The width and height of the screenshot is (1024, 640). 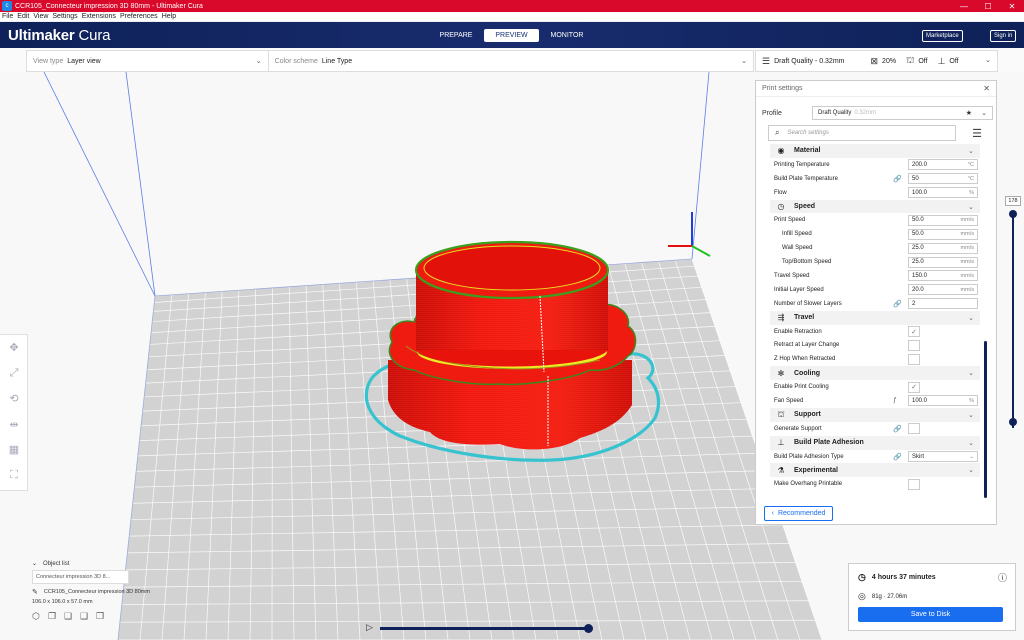 I want to click on layer-number: 178, so click(x=1013, y=201).